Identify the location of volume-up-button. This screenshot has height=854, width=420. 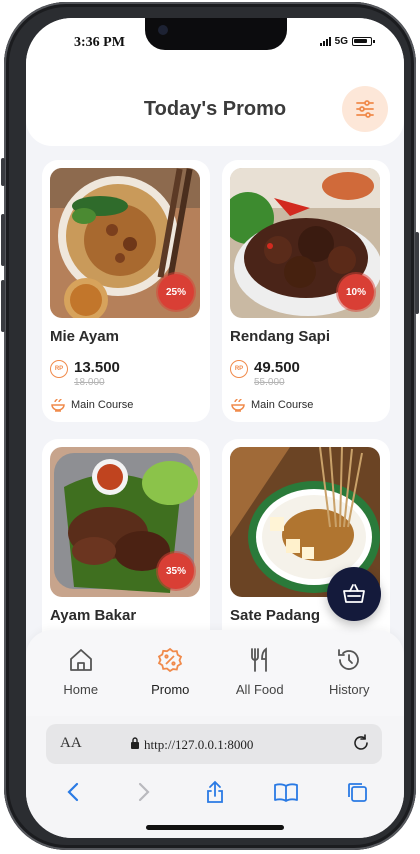
(3, 240).